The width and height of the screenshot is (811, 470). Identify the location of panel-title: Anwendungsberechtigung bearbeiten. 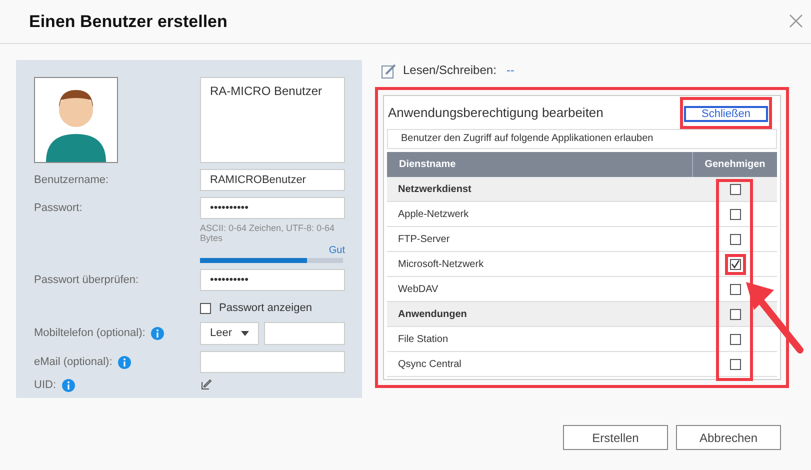
(496, 113).